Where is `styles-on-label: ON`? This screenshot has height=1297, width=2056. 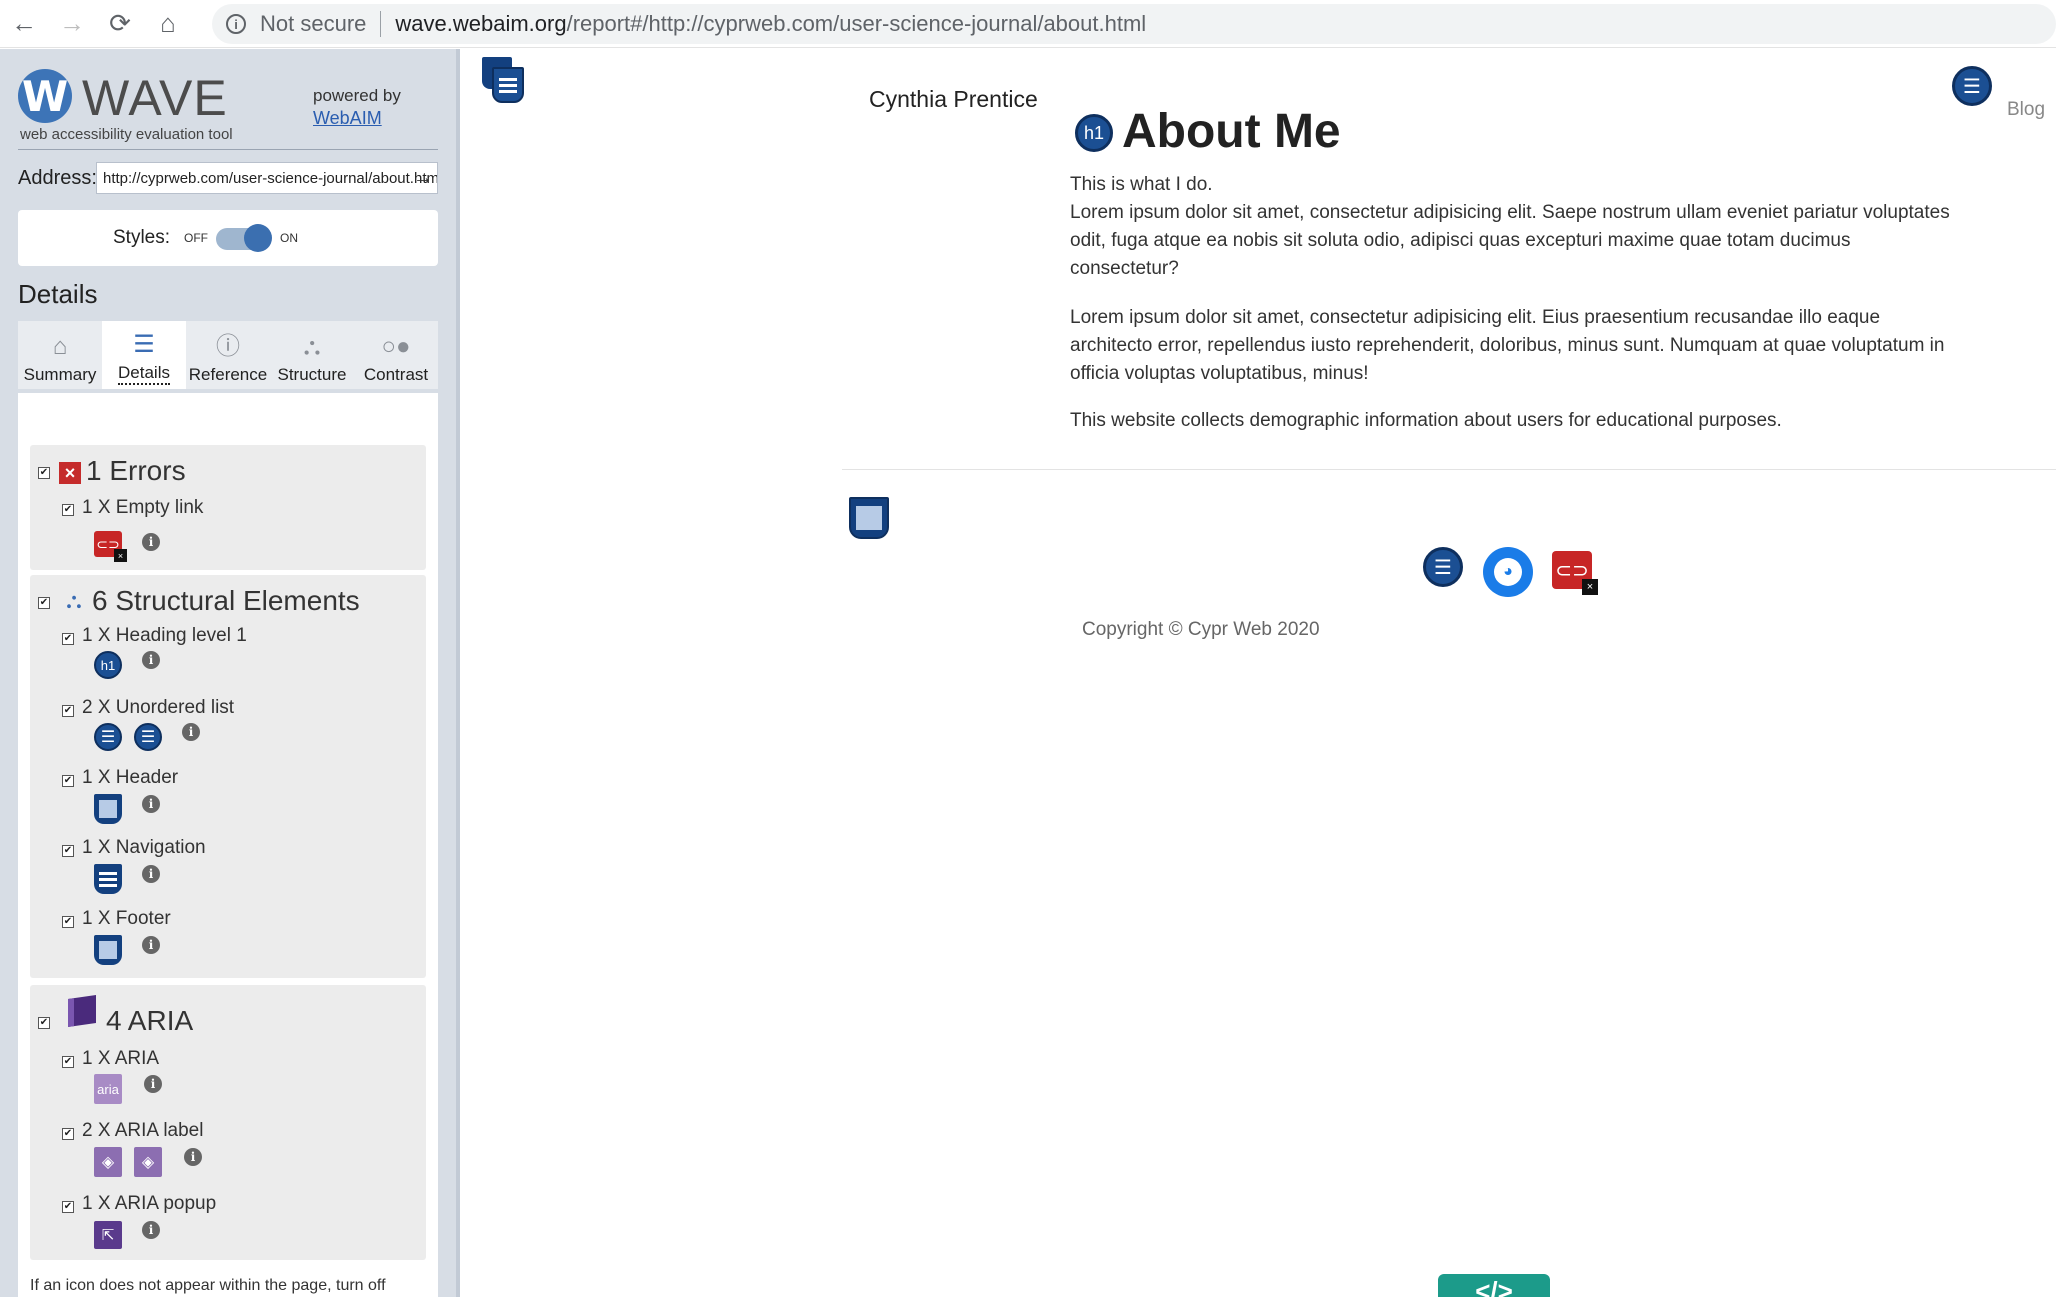 styles-on-label: ON is located at coordinates (289, 238).